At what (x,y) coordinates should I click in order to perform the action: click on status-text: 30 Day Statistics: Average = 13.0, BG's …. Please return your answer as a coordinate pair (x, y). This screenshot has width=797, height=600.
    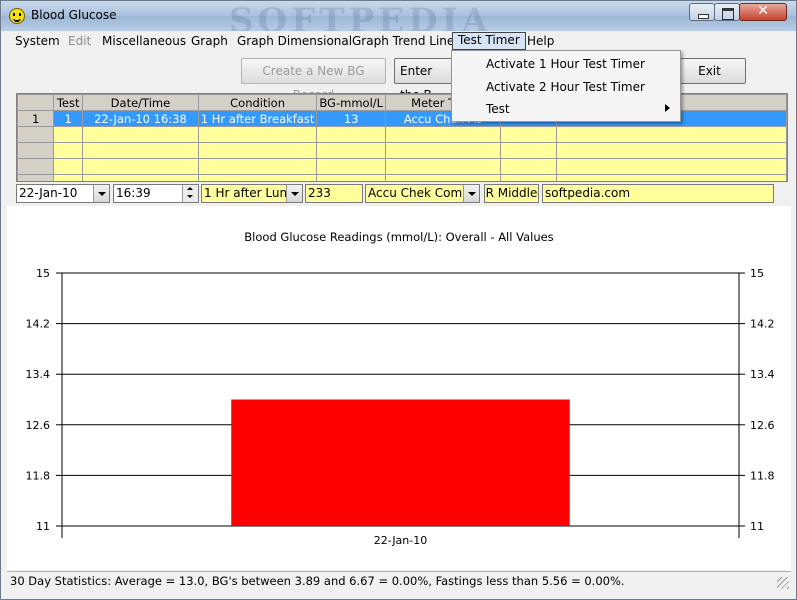
    Looking at the image, I should click on (317, 581).